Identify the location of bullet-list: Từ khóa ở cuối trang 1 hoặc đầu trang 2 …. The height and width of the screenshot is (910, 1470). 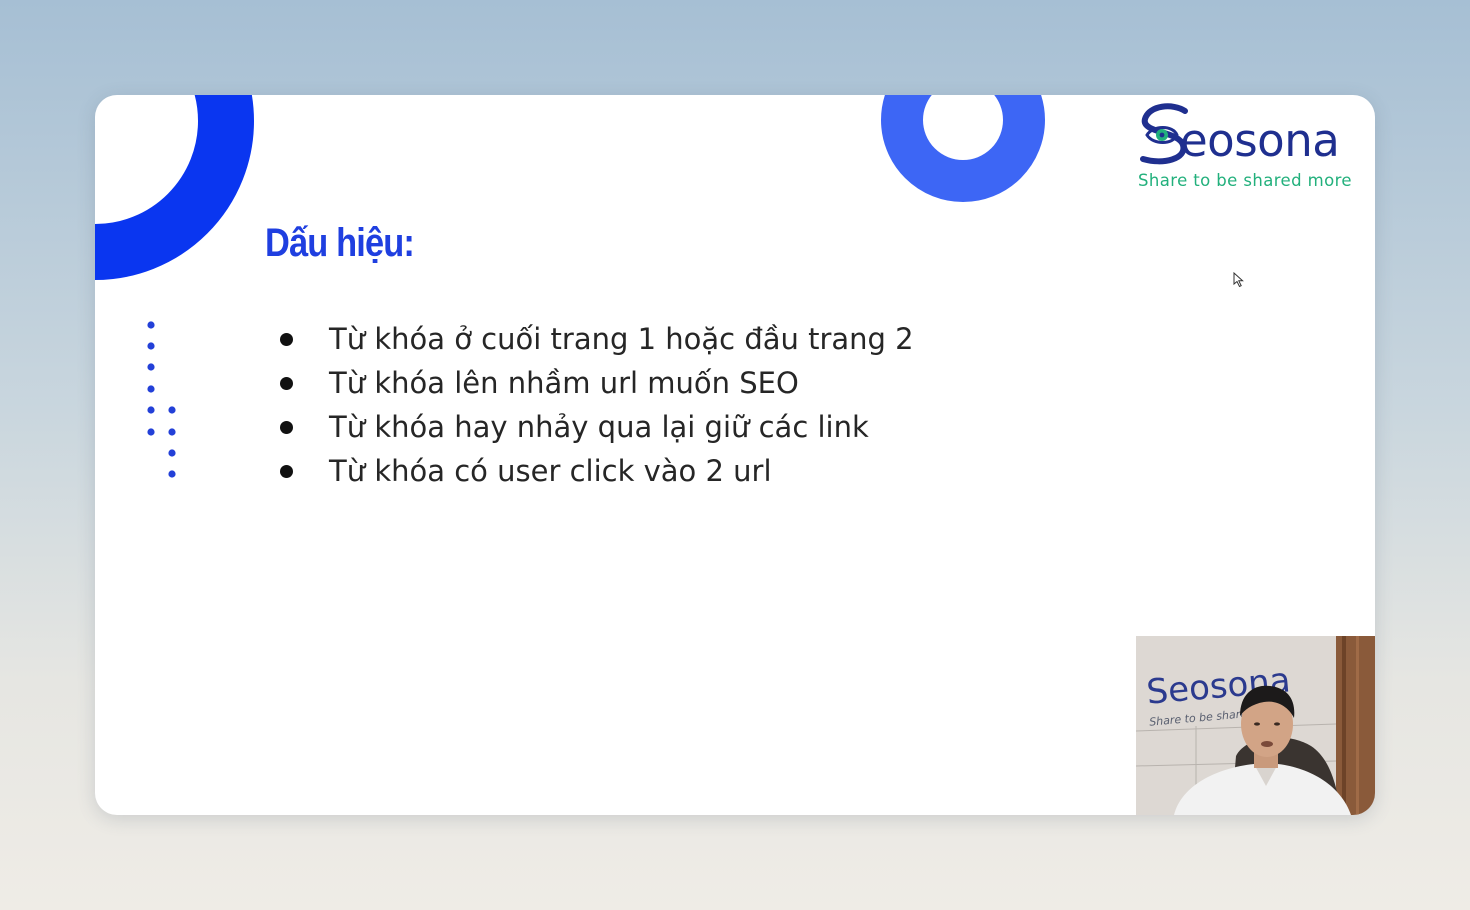
(593, 405).